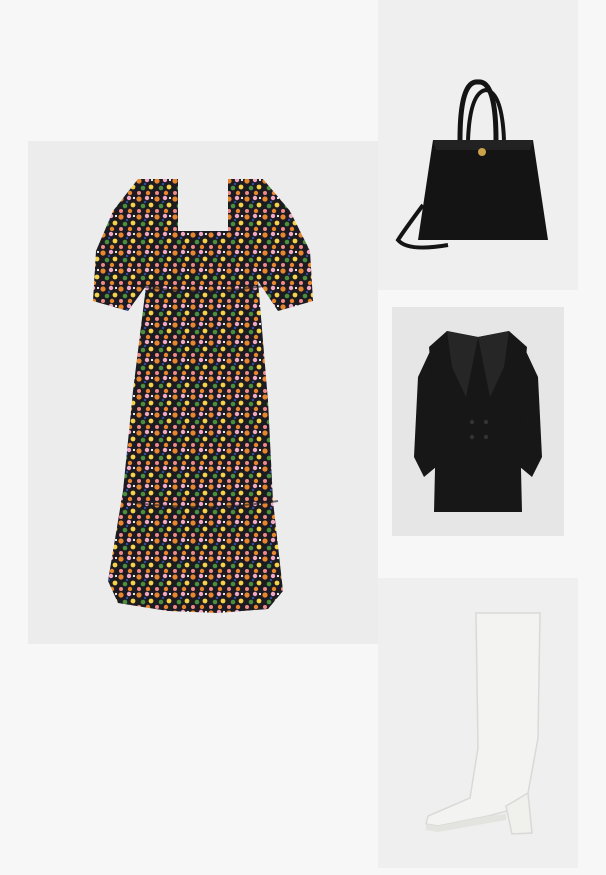 The image size is (606, 875). I want to click on blazer-dress-product-image, so click(478, 421).